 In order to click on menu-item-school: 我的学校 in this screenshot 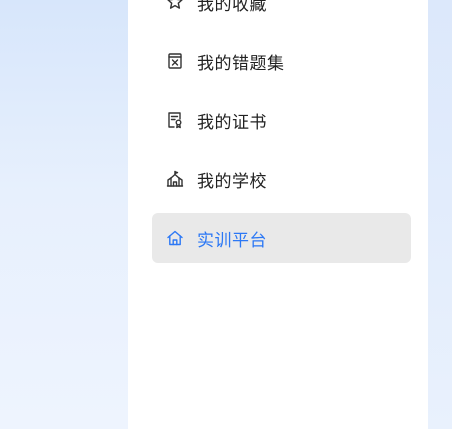, I will do `click(281, 179)`.